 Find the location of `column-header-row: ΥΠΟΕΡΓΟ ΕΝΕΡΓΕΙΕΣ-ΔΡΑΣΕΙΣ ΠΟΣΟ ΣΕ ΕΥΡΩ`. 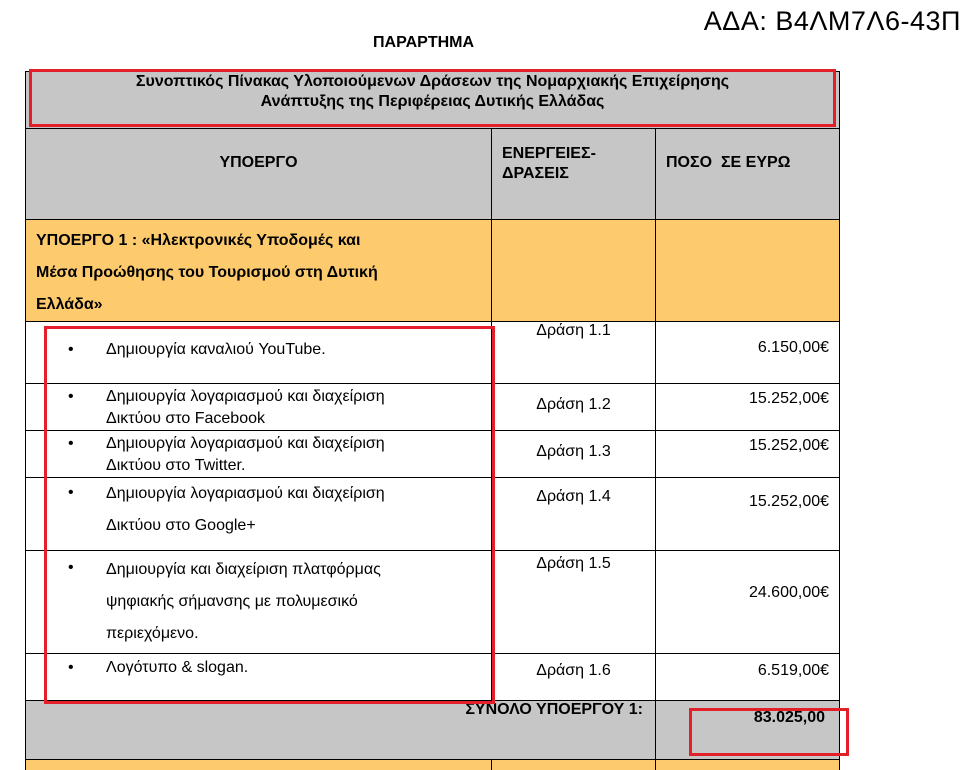

column-header-row: ΥΠΟΕΡΓΟ ΕΝΕΡΓΕΙΕΣ-ΔΡΑΣΕΙΣ ΠΟΣΟ ΣΕ ΕΥΡΩ is located at coordinates (433, 174).